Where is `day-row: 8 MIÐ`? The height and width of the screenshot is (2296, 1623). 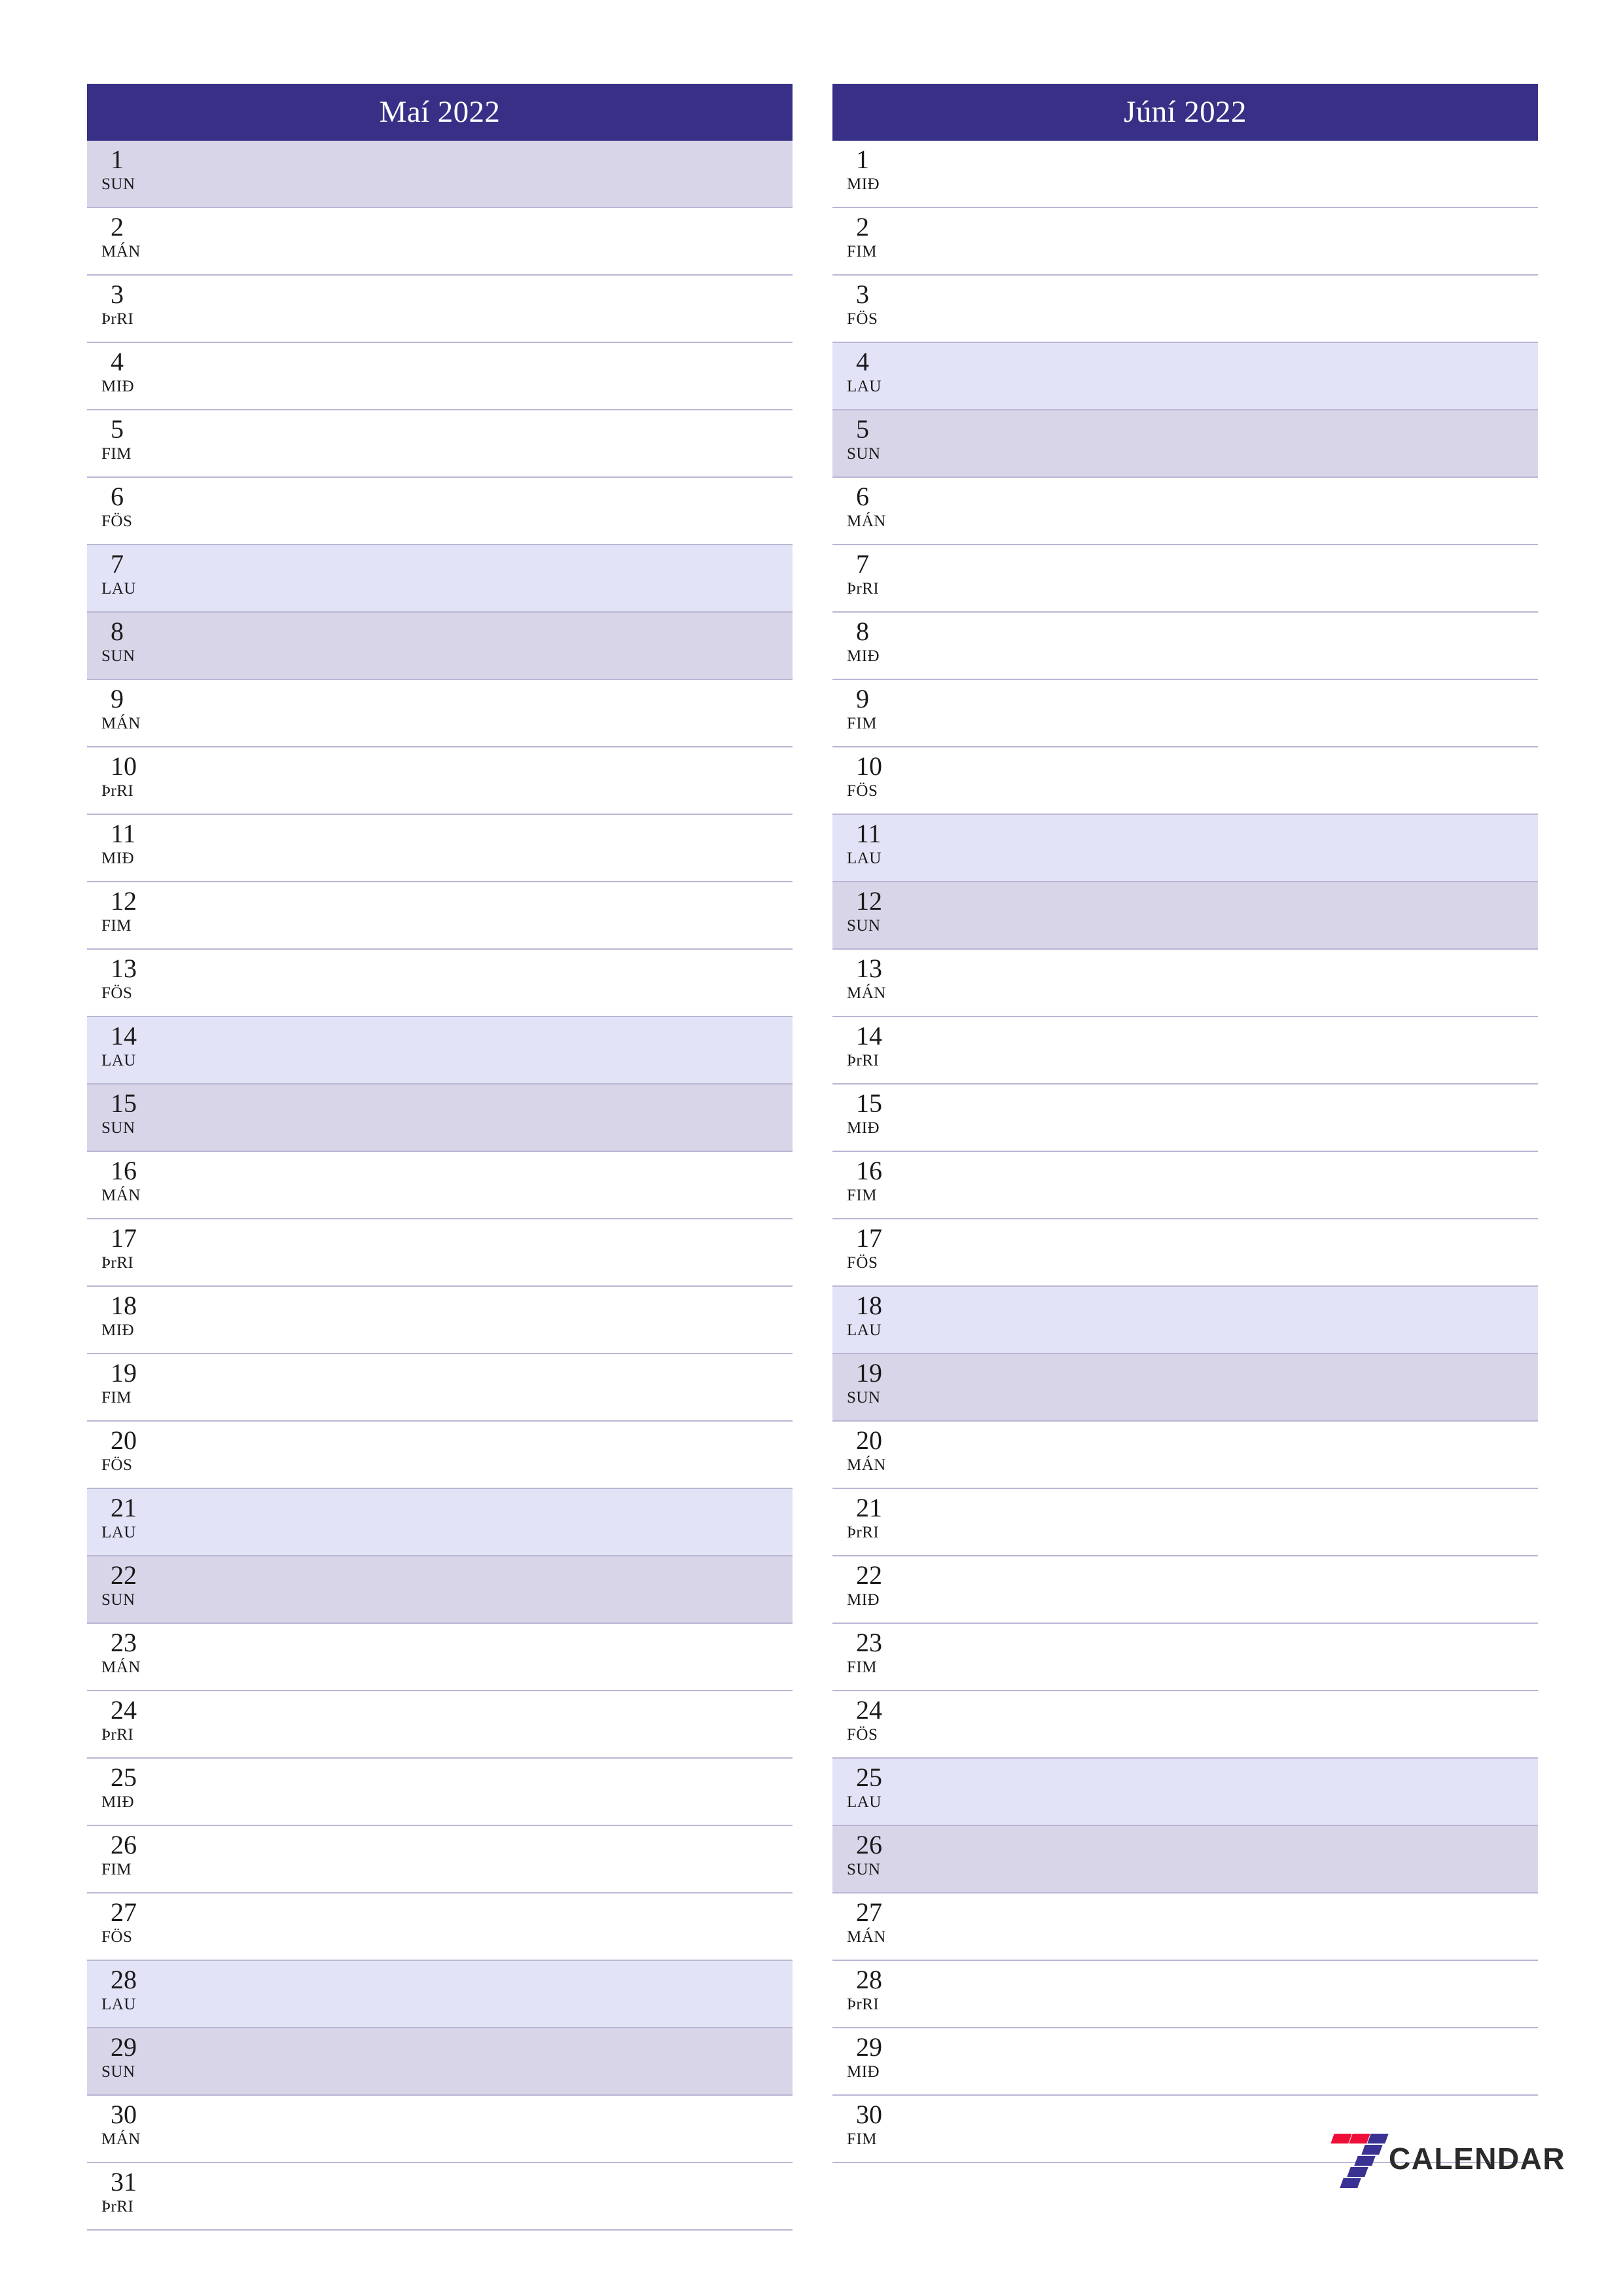 day-row: 8 MIÐ is located at coordinates (1185, 646).